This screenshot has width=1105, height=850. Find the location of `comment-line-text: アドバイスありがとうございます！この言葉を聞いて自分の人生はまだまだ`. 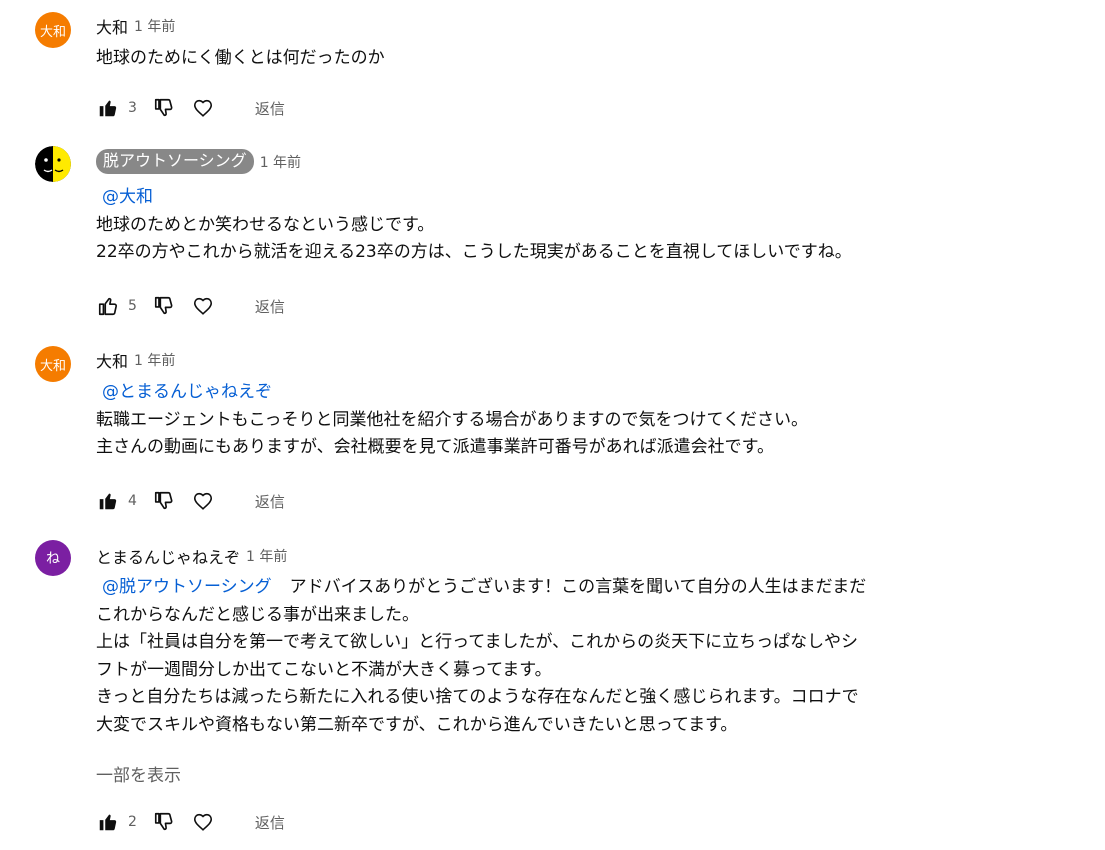

comment-line-text: アドバイスありがとうございます！この言葉を聞いて自分の人生はまだまだ is located at coordinates (578, 587).